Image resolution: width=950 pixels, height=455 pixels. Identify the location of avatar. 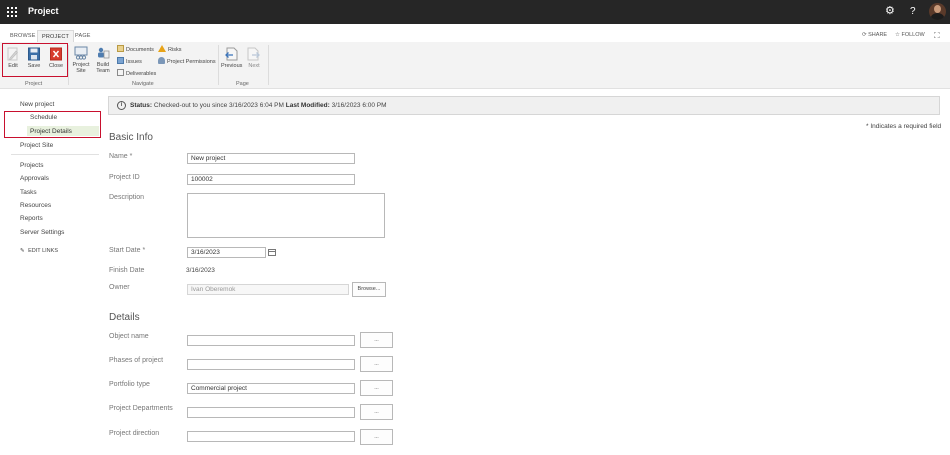
(937, 11).